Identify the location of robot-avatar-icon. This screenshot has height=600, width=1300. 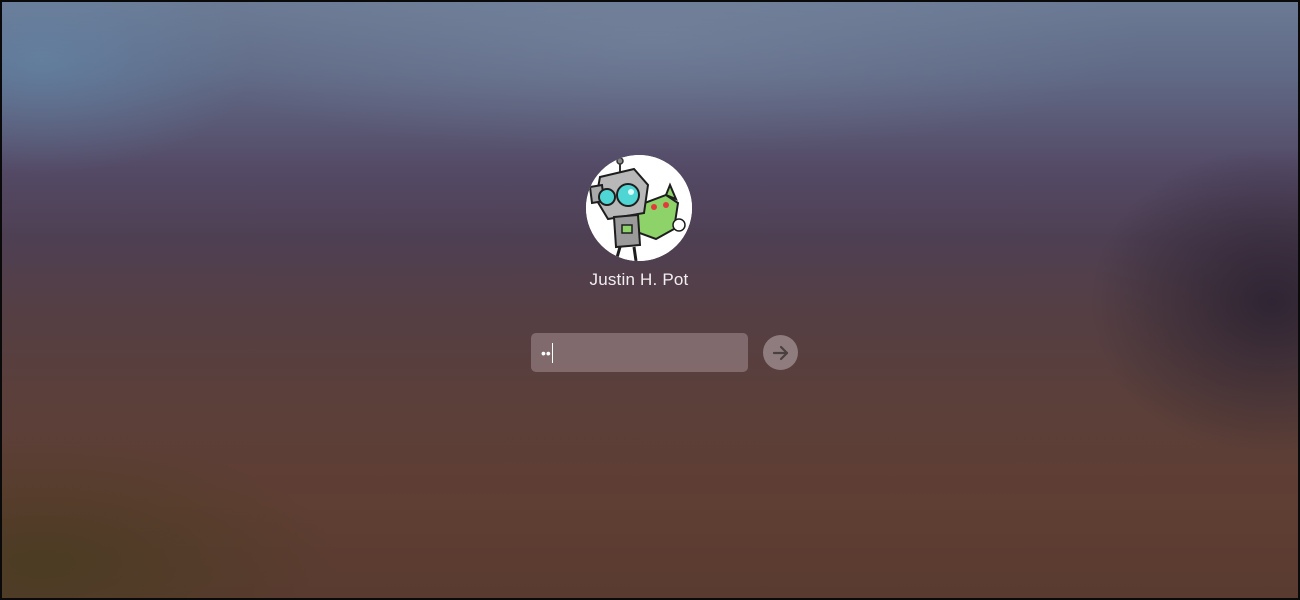
(639, 208).